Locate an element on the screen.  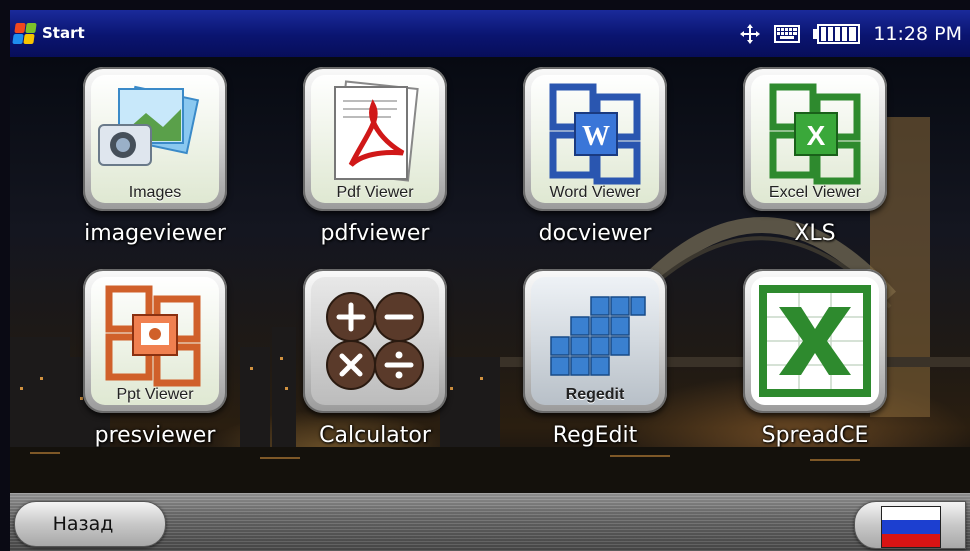
app-pdfviewer: Pdf Viewer pdfviewer is located at coordinates (375, 156).